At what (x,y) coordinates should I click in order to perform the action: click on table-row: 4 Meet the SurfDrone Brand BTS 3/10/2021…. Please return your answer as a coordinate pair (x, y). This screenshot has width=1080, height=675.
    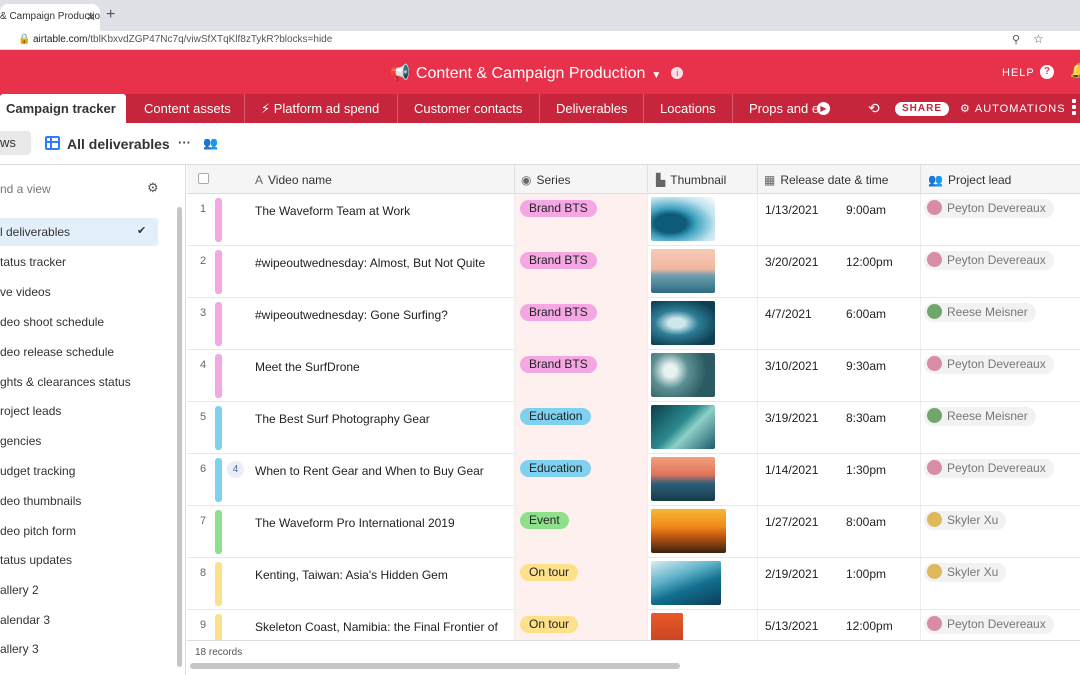
    Looking at the image, I should click on (633, 376).